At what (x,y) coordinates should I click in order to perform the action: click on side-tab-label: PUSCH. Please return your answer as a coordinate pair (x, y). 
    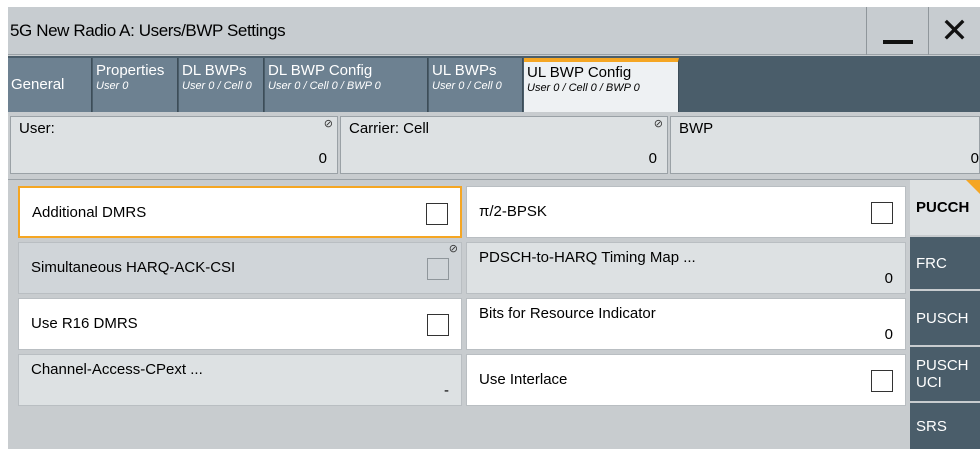
    Looking at the image, I should click on (942, 318).